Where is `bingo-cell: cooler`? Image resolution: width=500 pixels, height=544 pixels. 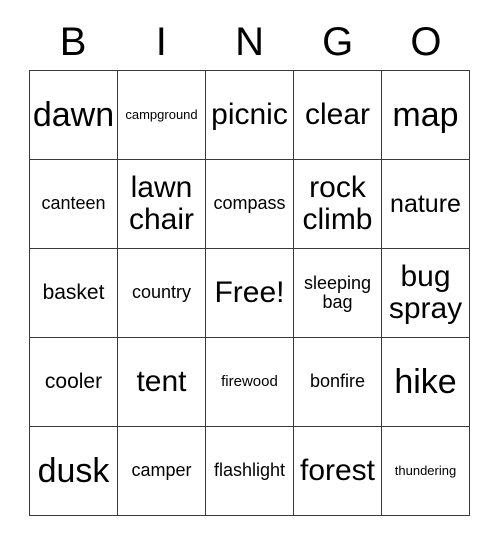 bingo-cell: cooler is located at coordinates (74, 382).